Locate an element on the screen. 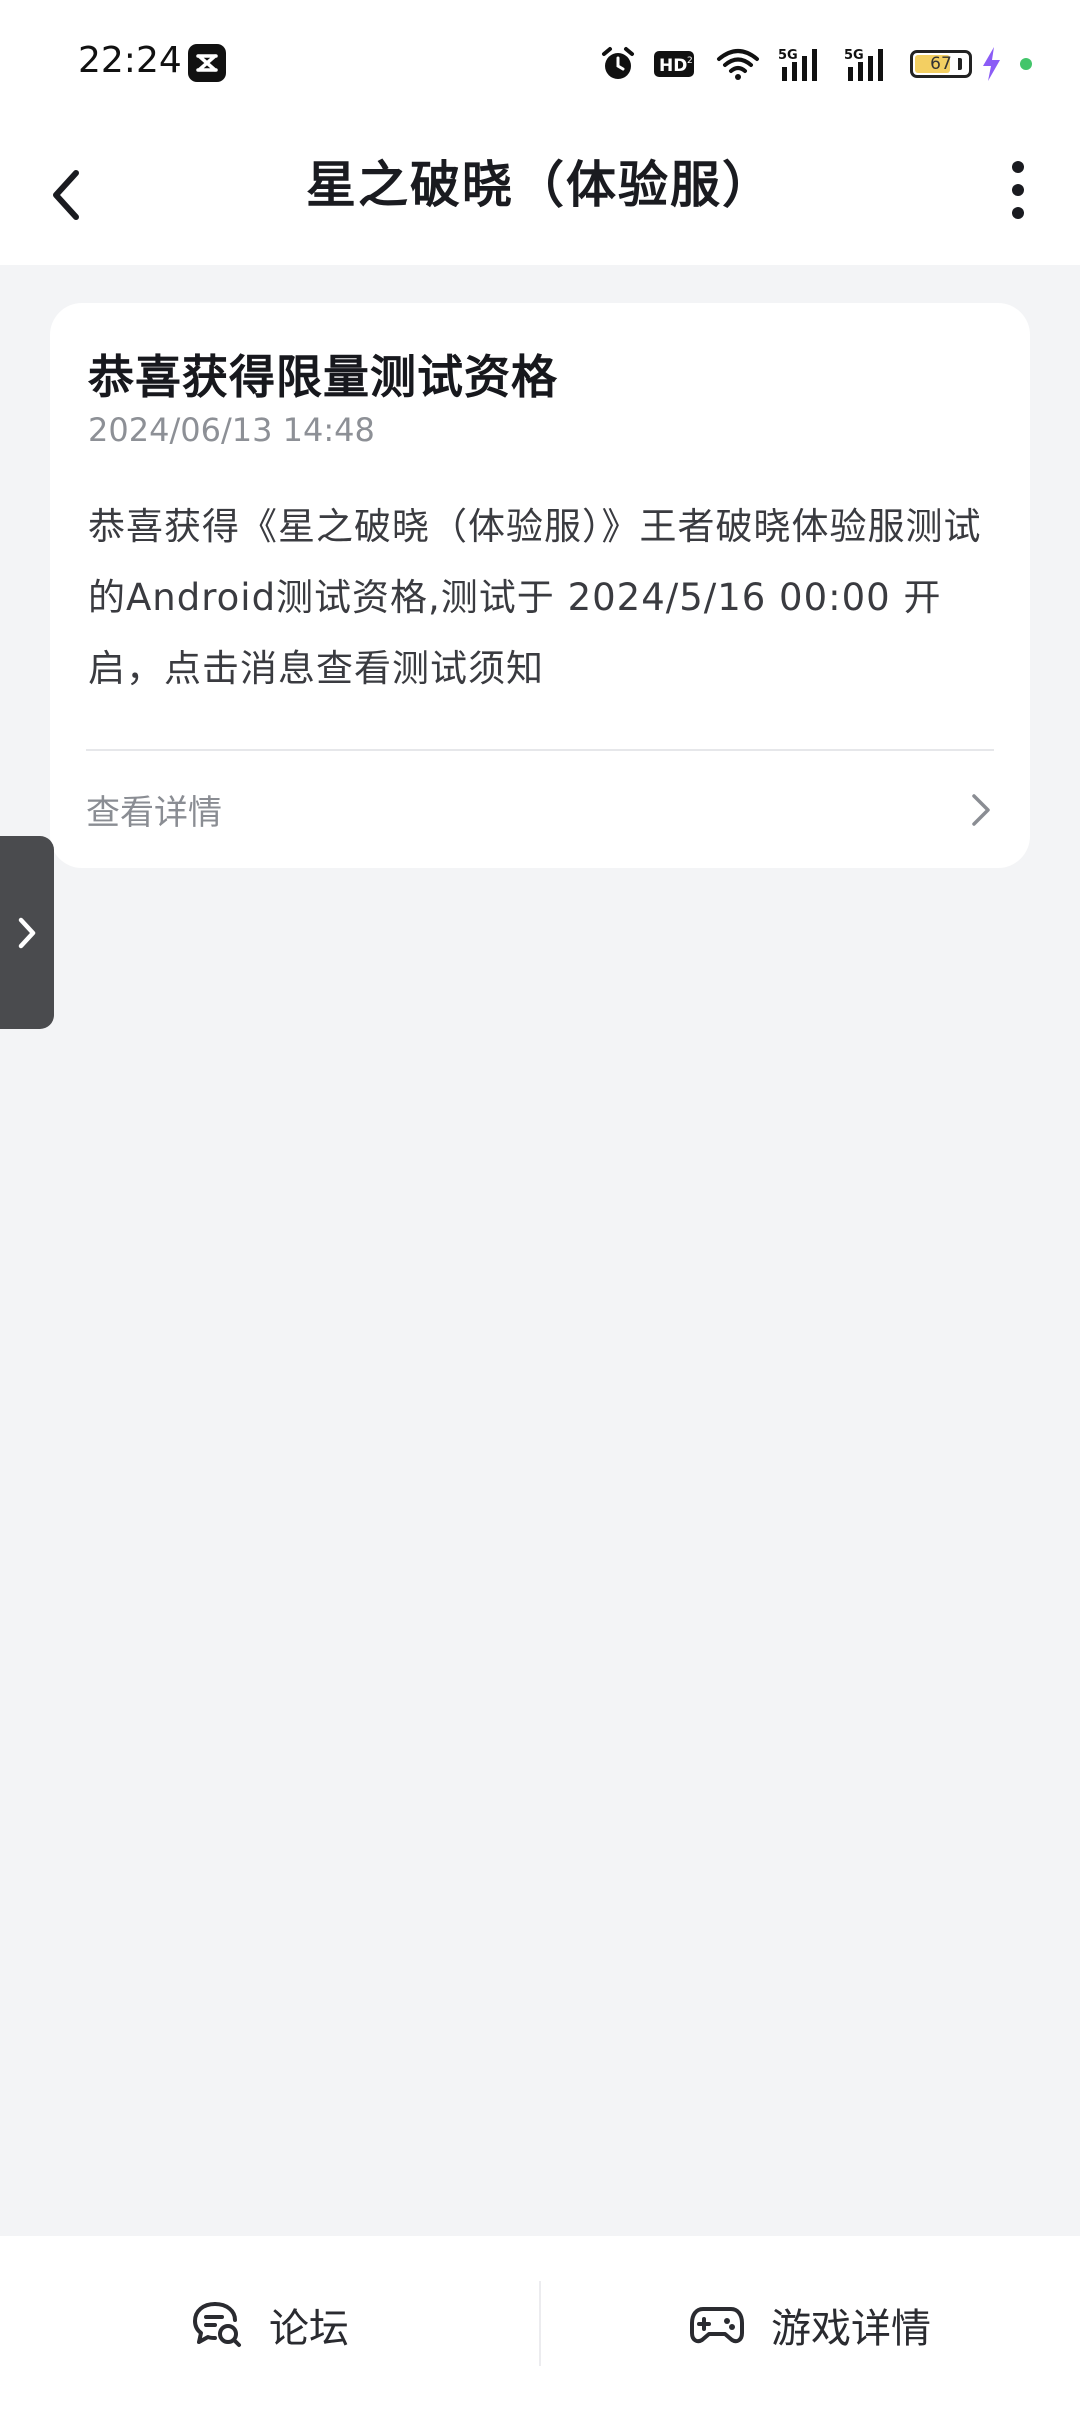 The image size is (1080, 2414). bottom-nav: 论坛 游戏详情 is located at coordinates (540, 2325).